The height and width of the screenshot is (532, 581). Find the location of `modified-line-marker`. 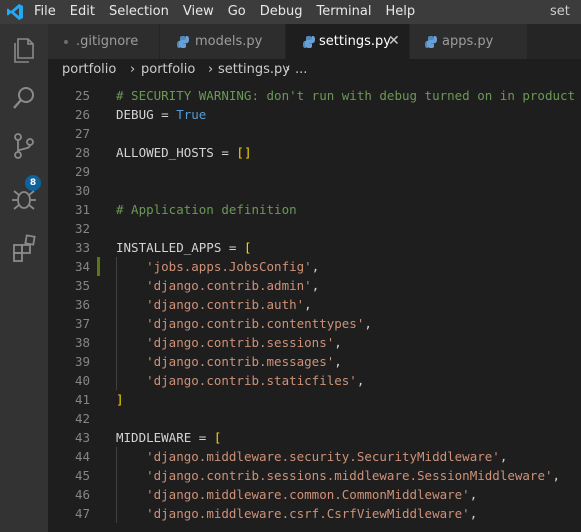

modified-line-marker is located at coordinates (98, 266).